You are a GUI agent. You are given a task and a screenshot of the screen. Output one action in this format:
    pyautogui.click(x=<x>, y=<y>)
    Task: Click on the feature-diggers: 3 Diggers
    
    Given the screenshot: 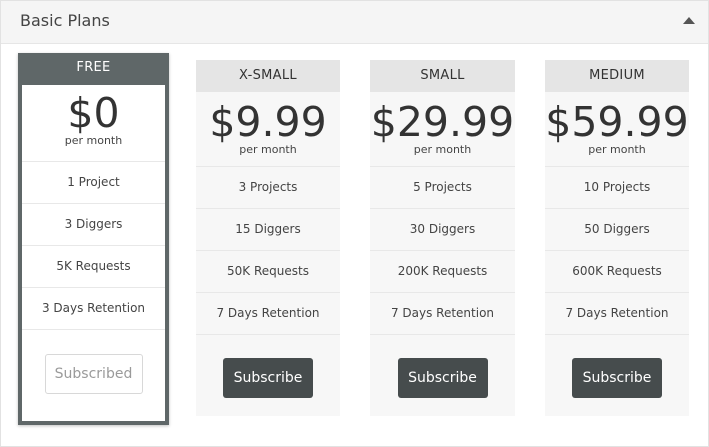 What is the action you would take?
    pyautogui.click(x=93, y=225)
    